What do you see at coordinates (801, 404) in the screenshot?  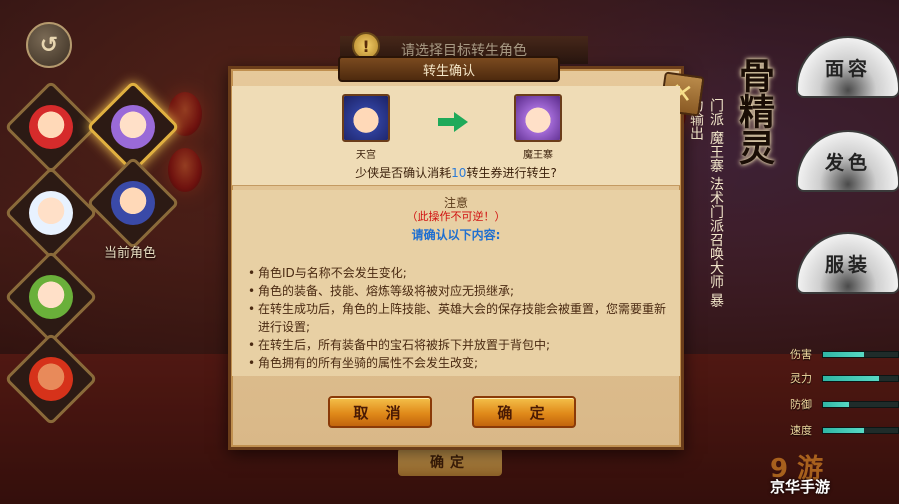 I see `stat-label: 防御` at bounding box center [801, 404].